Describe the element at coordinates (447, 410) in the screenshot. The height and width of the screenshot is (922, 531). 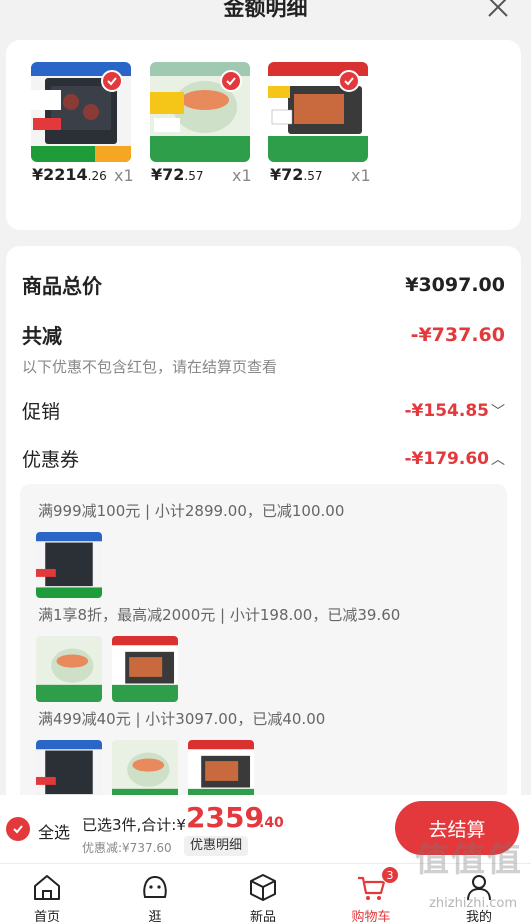
I see `promo-value: -¥154.85` at that location.